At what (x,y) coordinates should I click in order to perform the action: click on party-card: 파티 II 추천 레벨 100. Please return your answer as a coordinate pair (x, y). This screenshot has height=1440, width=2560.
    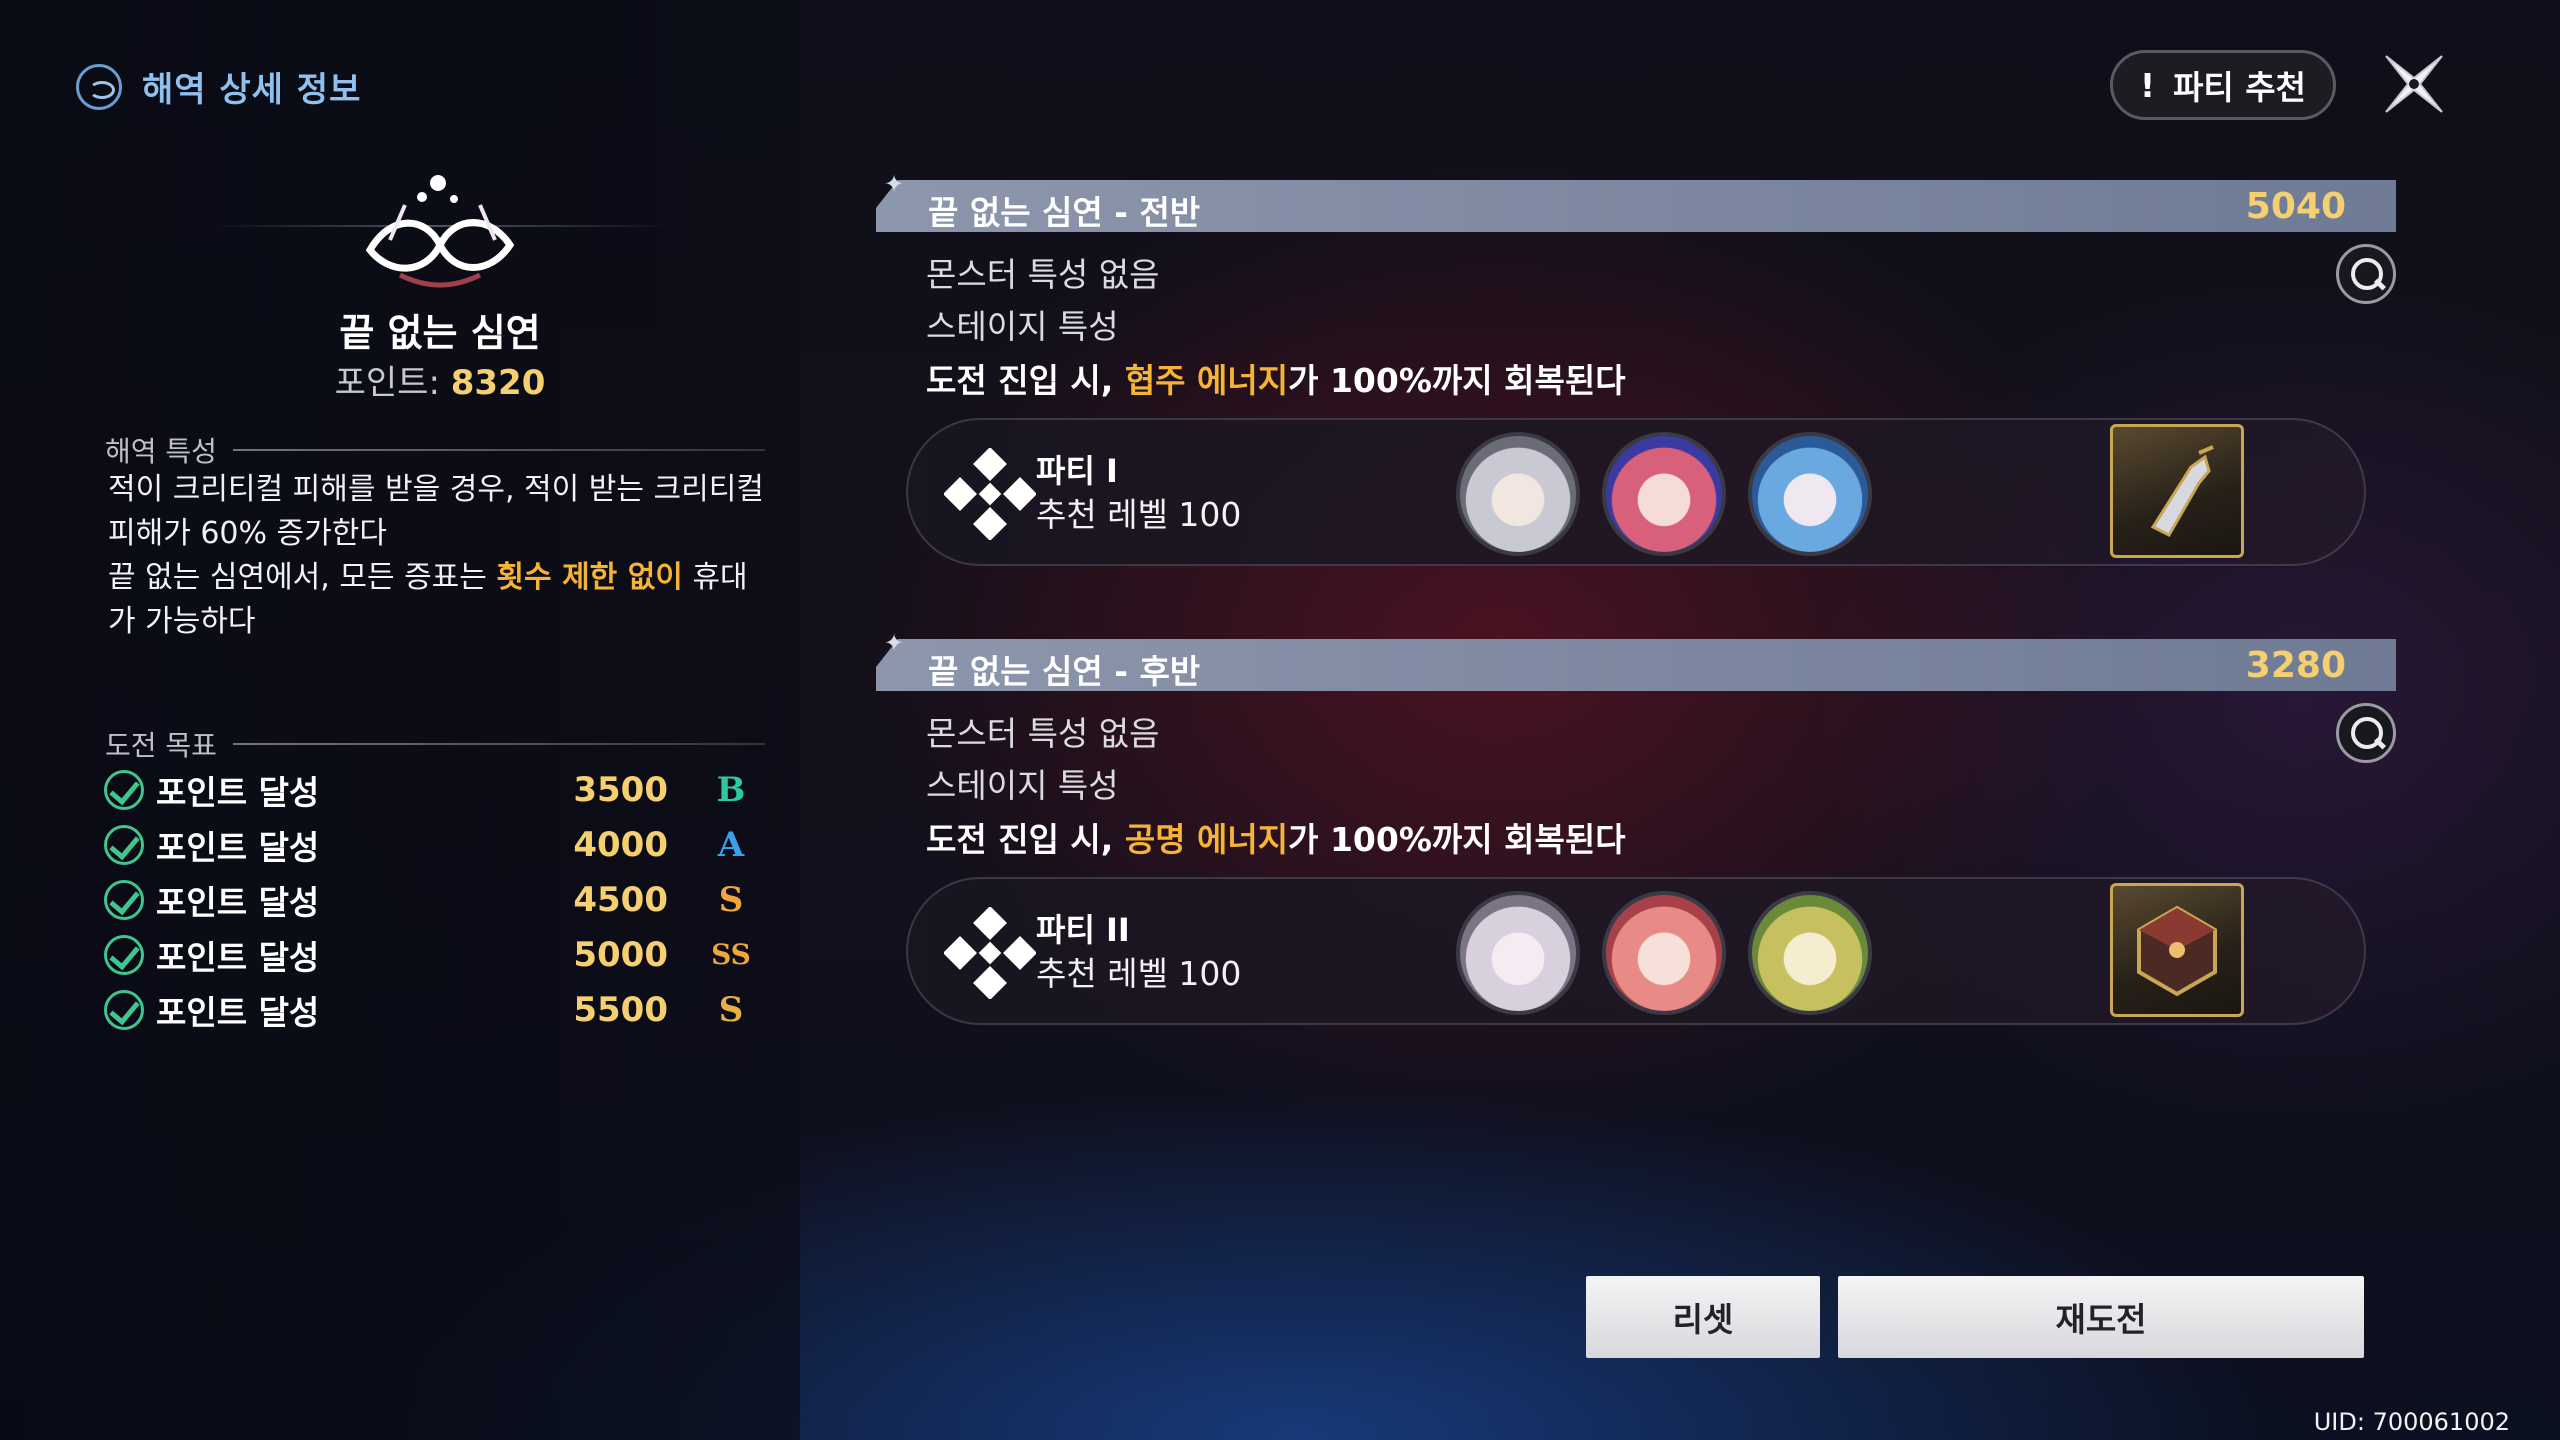
    Looking at the image, I should click on (1636, 951).